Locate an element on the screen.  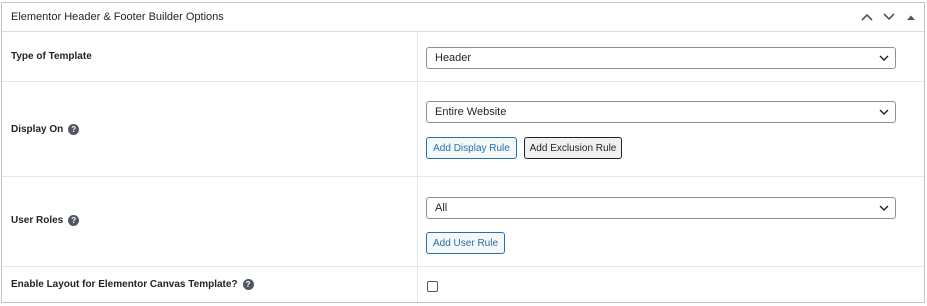
user-roles-value: All is located at coordinates (441, 208).